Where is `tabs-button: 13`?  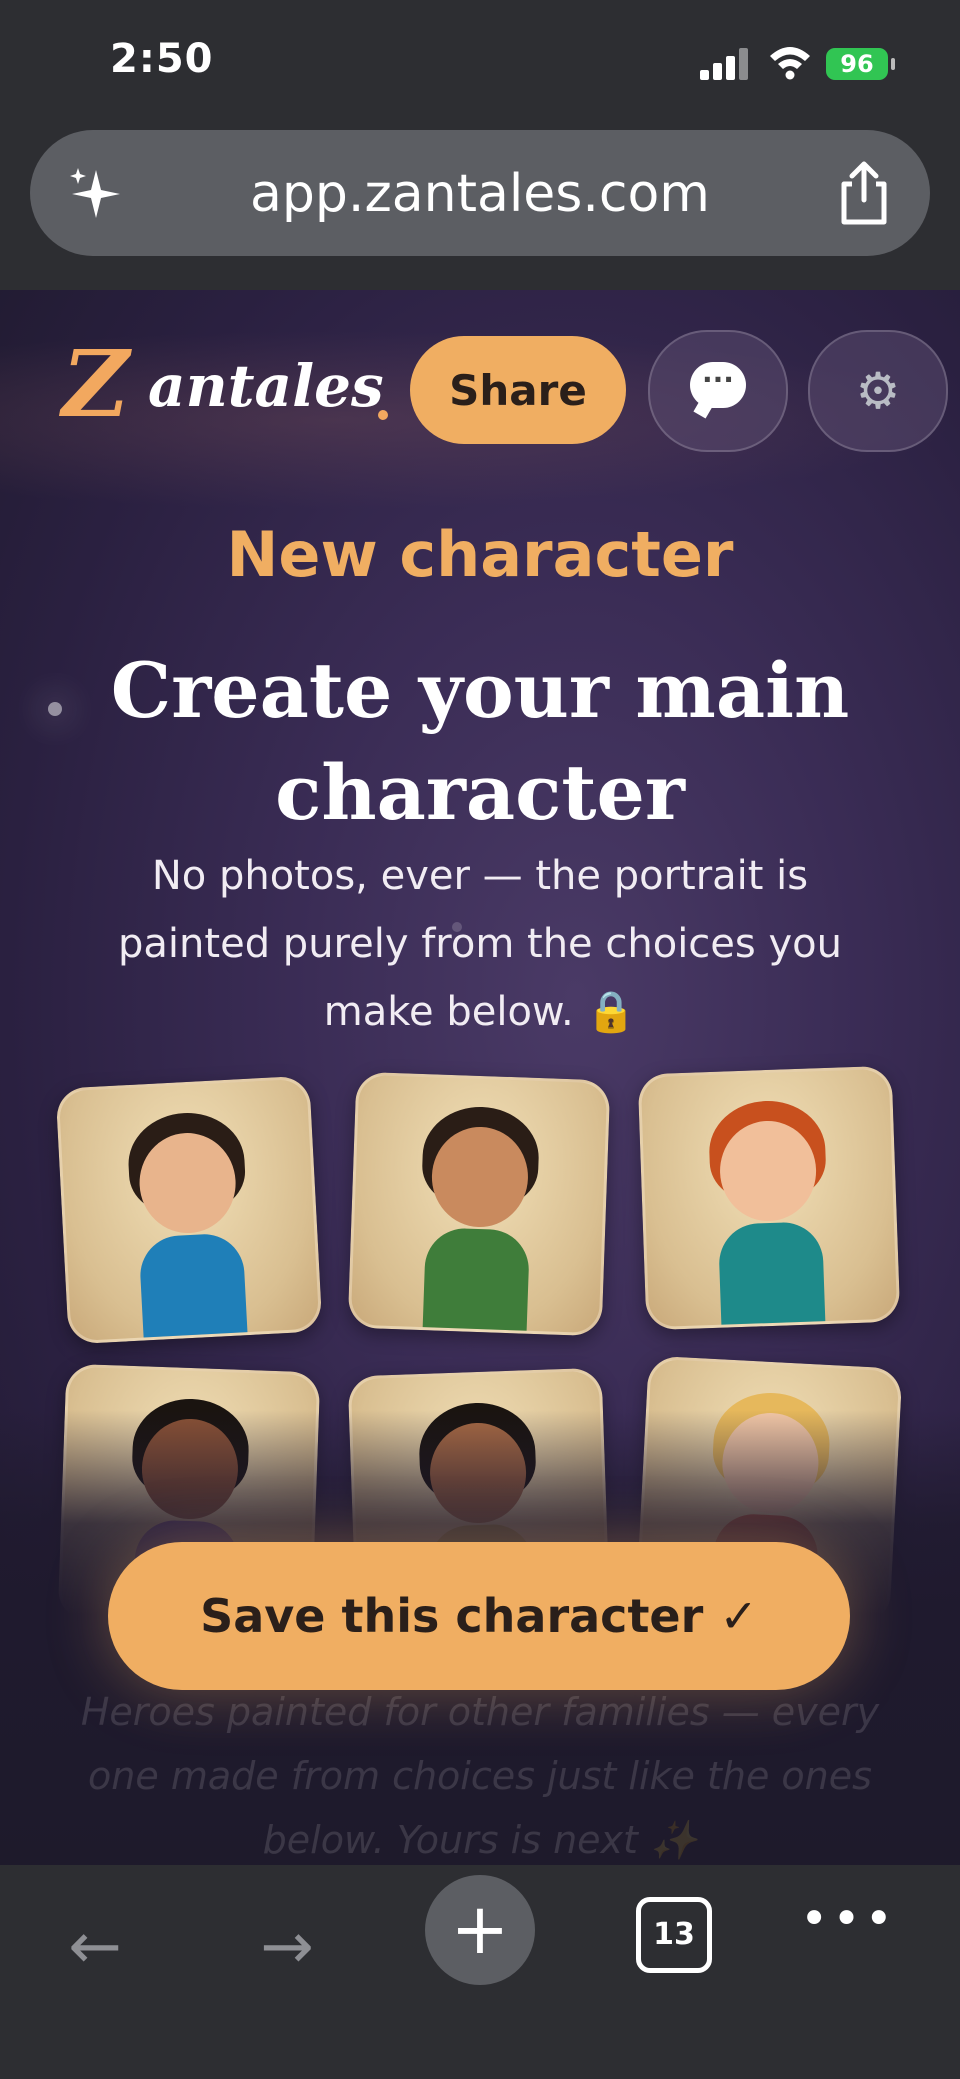
tabs-button: 13 is located at coordinates (674, 1935).